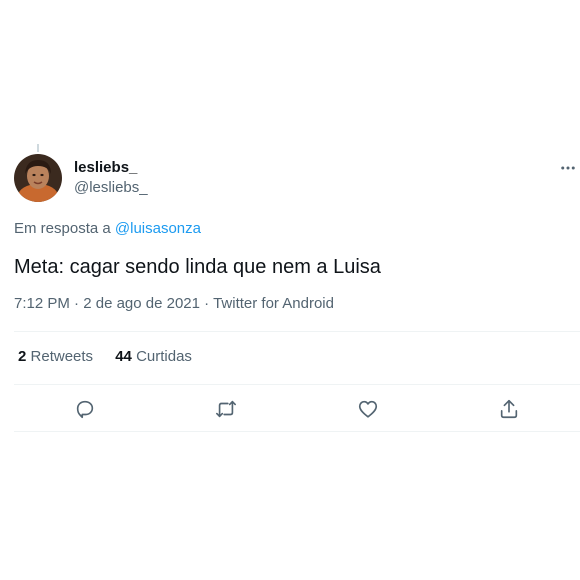  What do you see at coordinates (297, 409) in the screenshot?
I see `tweet-actions` at bounding box center [297, 409].